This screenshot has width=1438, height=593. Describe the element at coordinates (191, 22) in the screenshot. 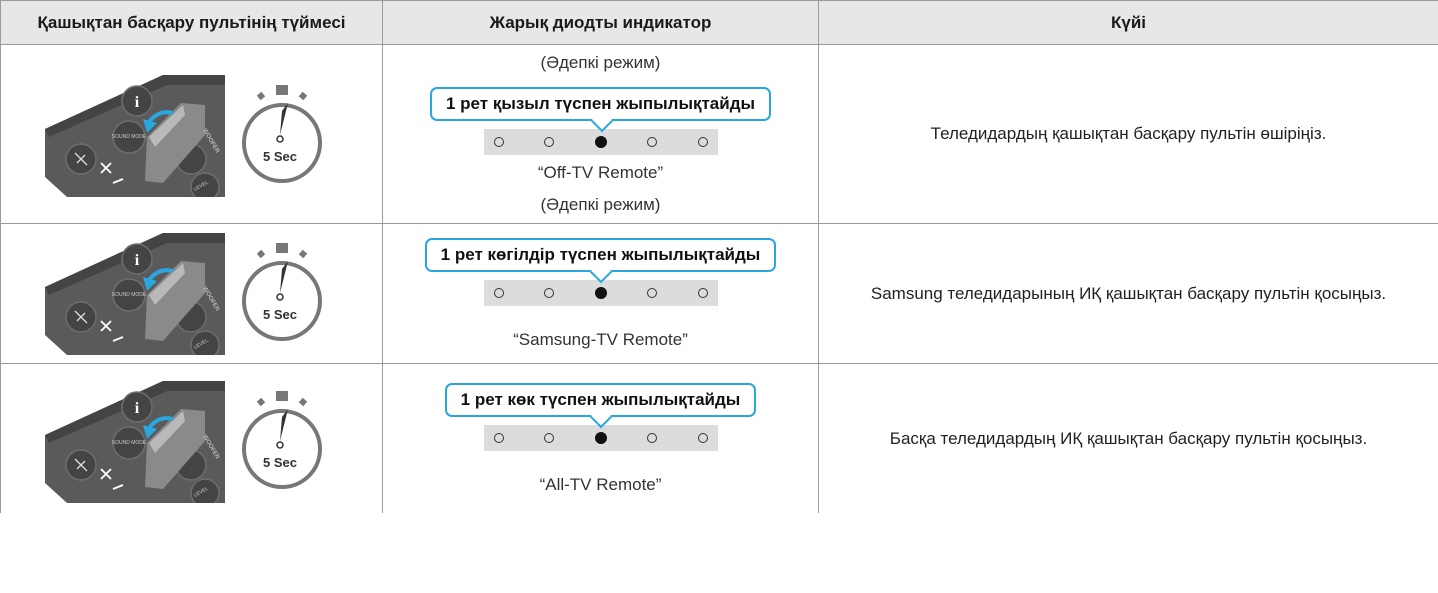

I see `header-remote-button: Қашықтан басқару пультінің түймесі` at that location.